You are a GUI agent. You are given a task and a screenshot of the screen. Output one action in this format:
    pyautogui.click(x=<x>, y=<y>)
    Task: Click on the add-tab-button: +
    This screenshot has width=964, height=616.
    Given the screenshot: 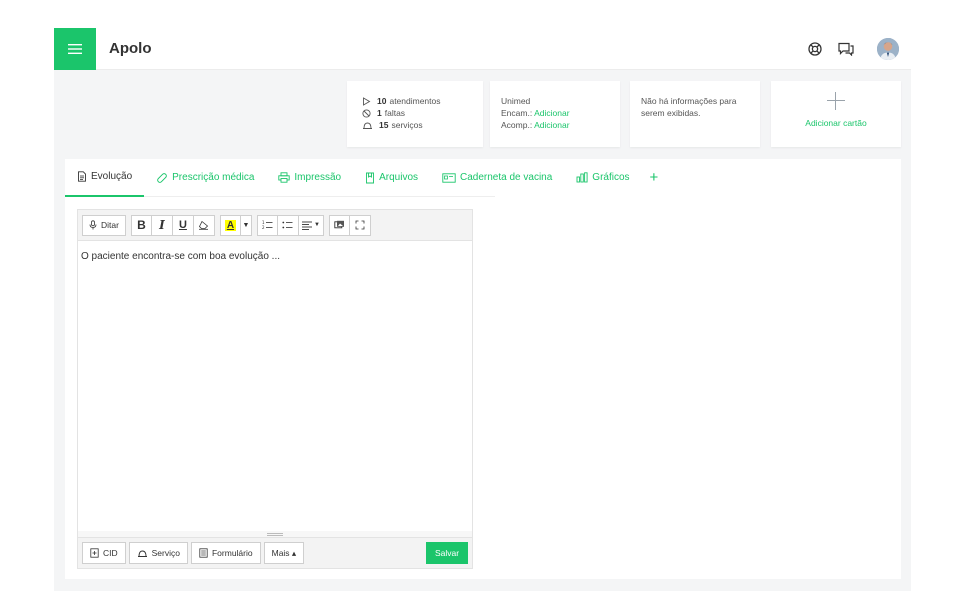 What is the action you would take?
    pyautogui.click(x=654, y=177)
    